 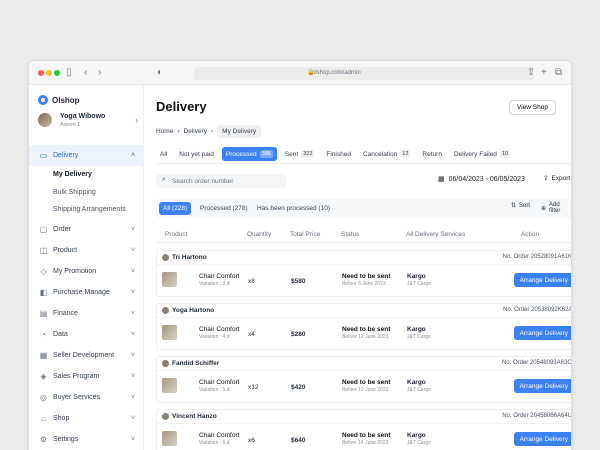 I want to click on sidebar-item-settings: ⚙ Settings ˅, so click(x=86, y=439).